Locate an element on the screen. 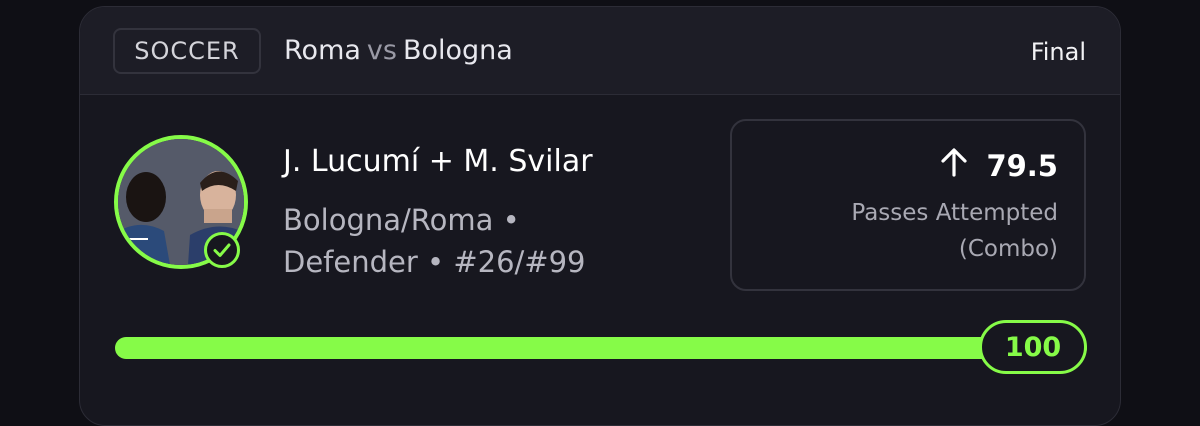 Image resolution: width=1200 pixels, height=426 pixels. arrow-up-icon is located at coordinates (954, 165).